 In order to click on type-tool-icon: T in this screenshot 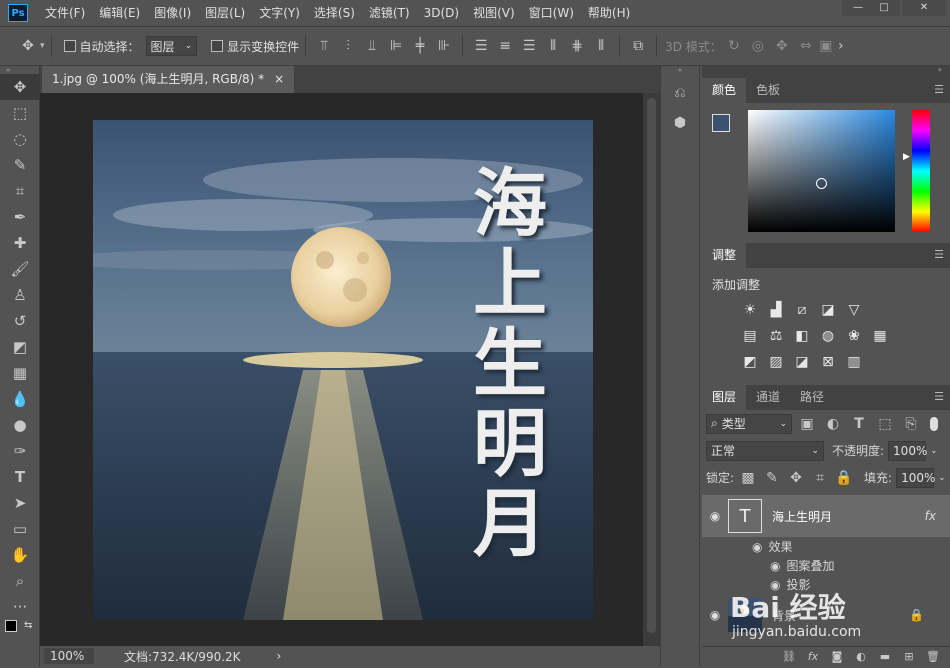, I will do `click(20, 477)`.